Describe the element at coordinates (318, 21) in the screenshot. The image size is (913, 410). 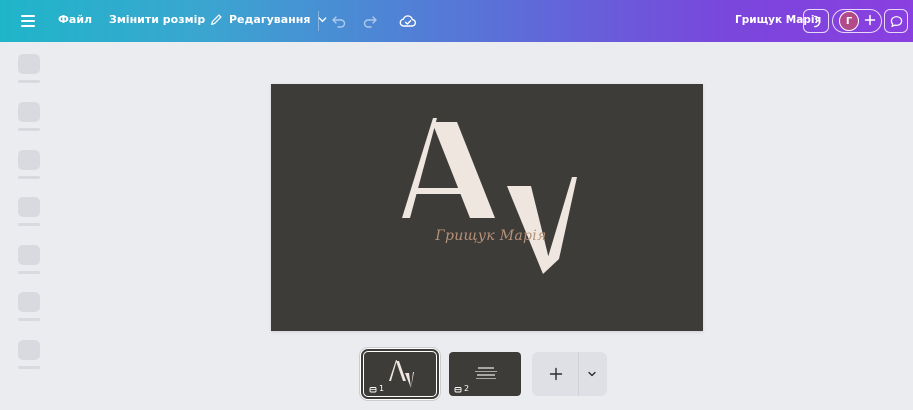
I see `toolbar-divider` at that location.